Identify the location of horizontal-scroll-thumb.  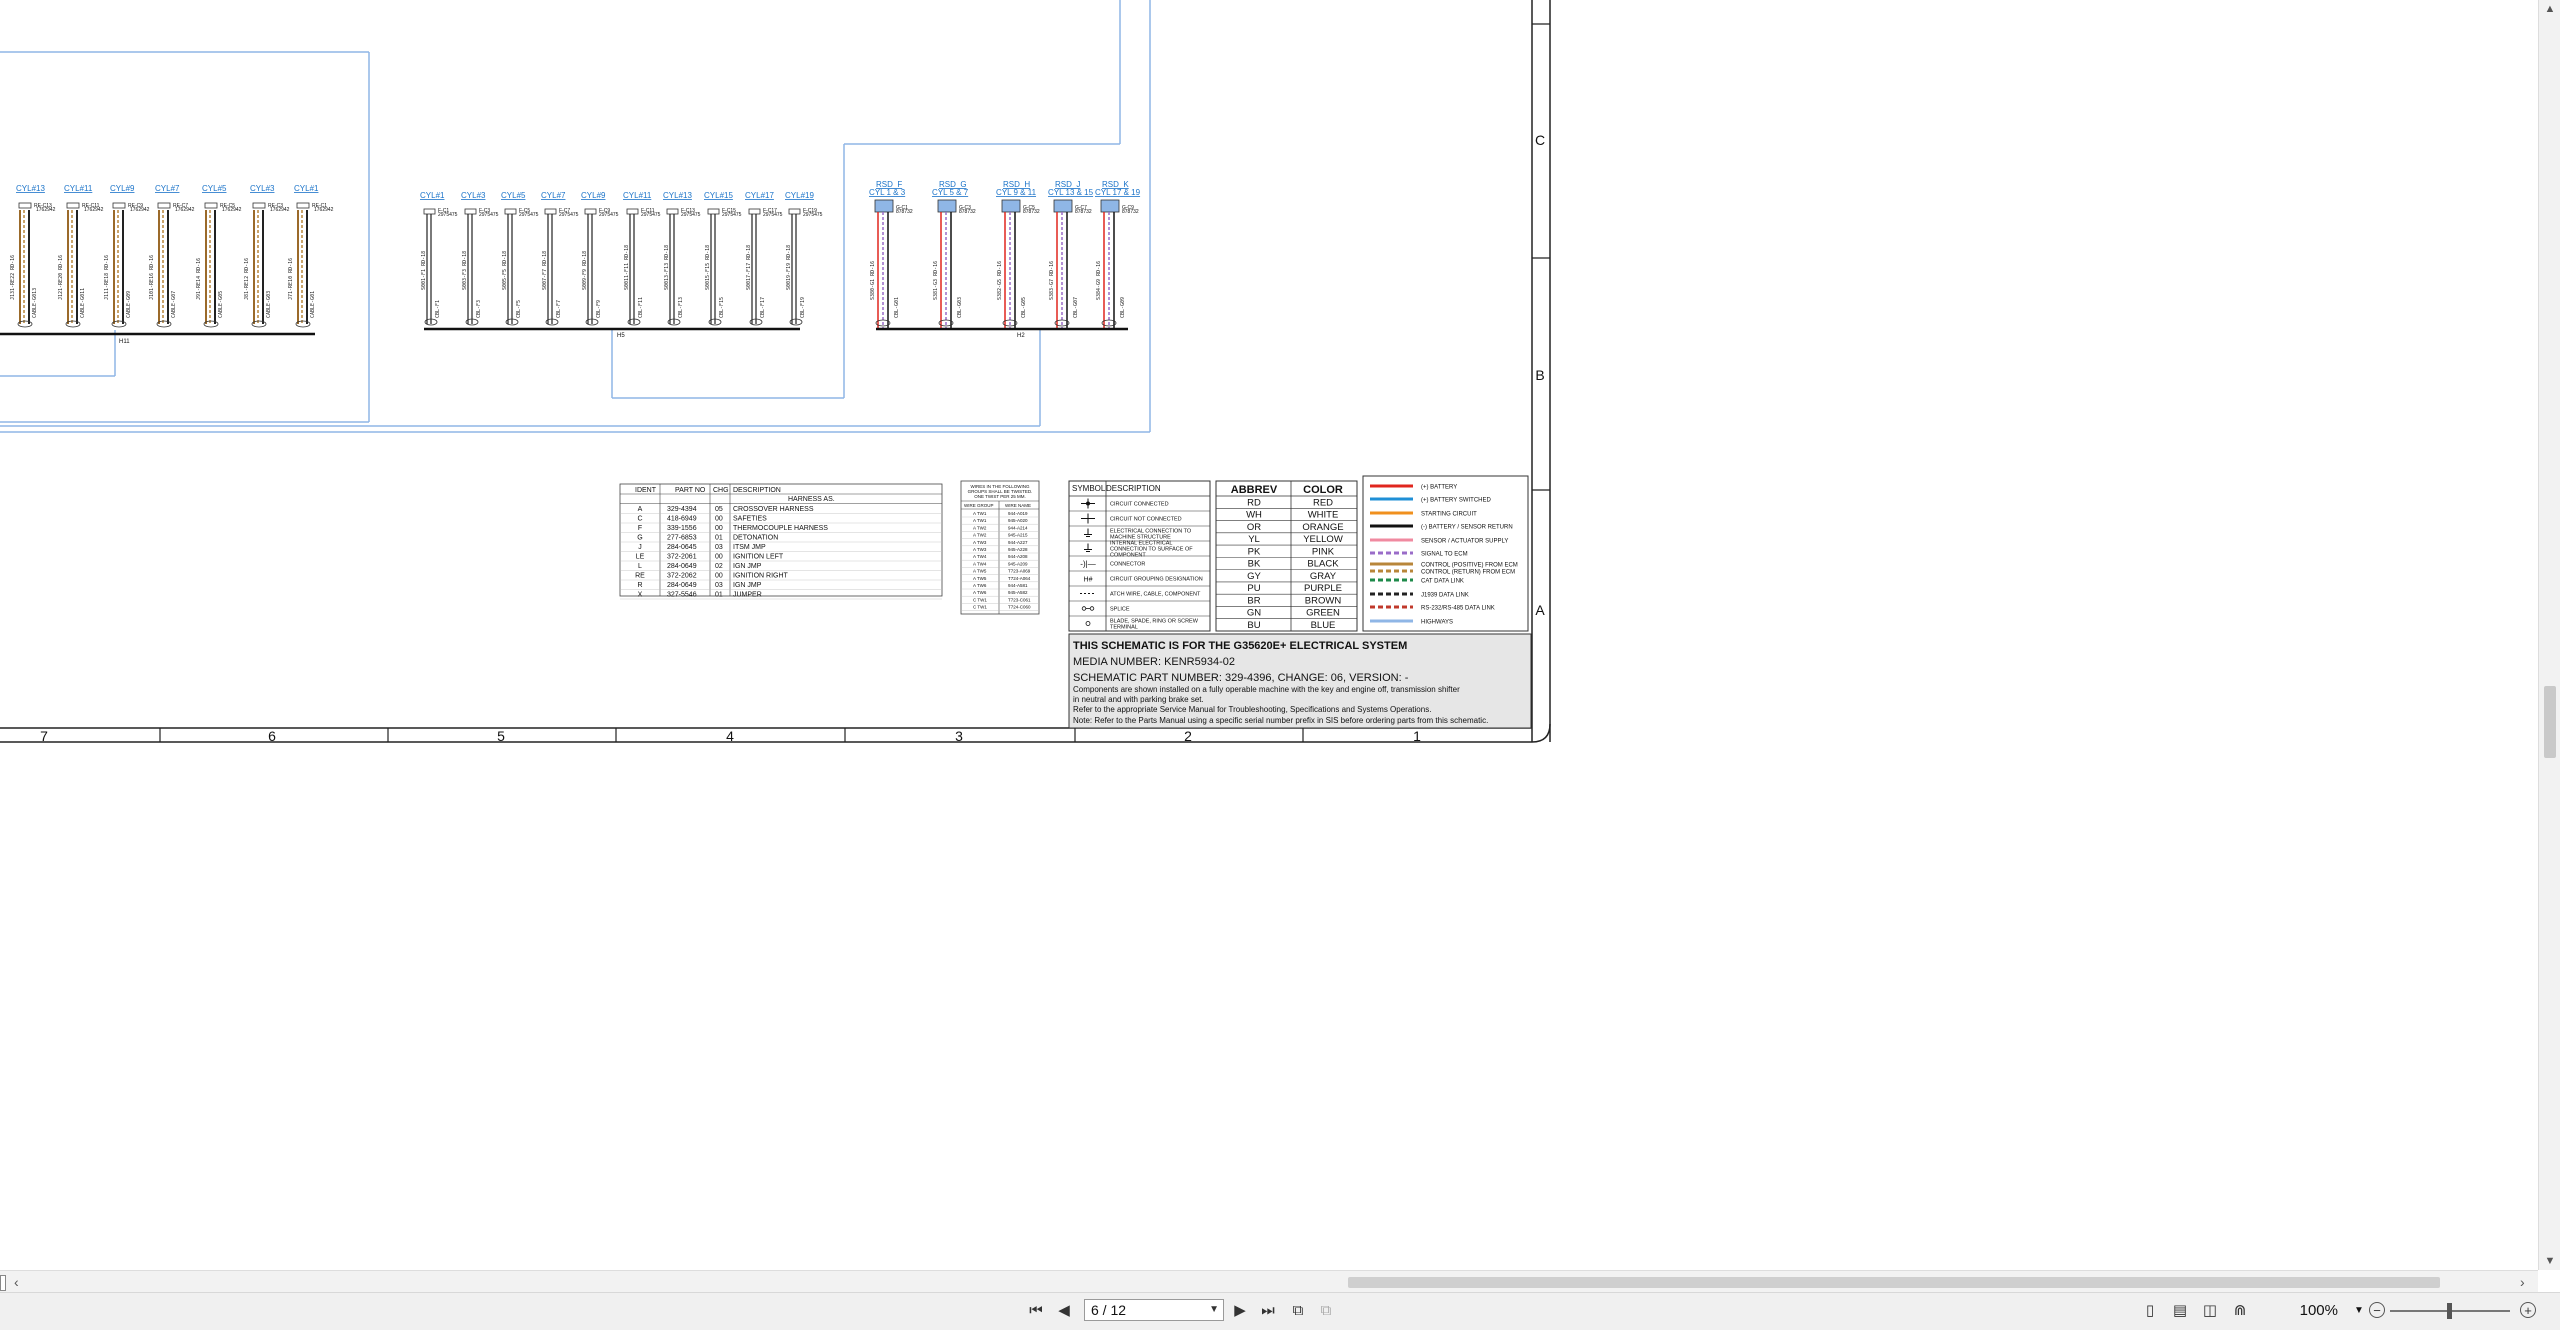
(1894, 1282).